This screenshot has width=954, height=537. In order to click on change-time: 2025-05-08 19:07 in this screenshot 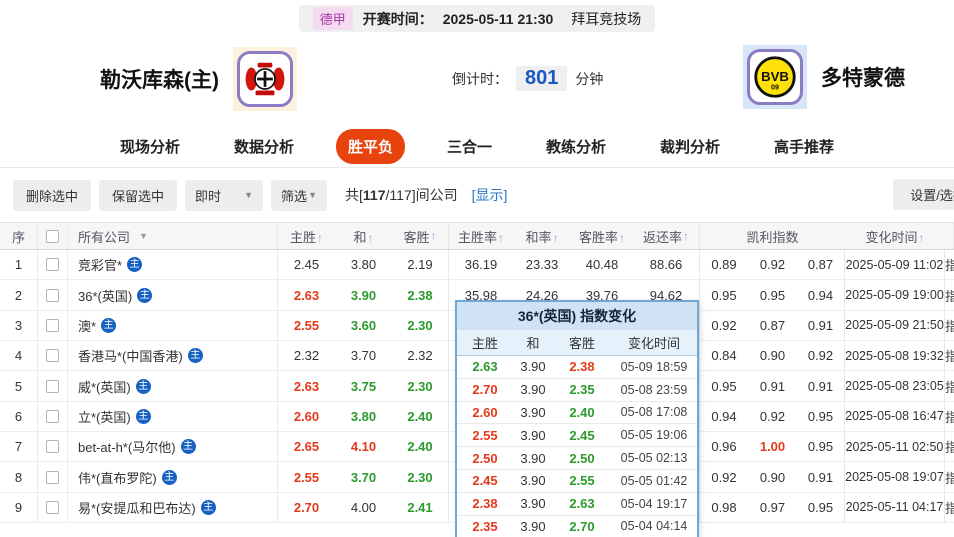, I will do `click(895, 477)`.